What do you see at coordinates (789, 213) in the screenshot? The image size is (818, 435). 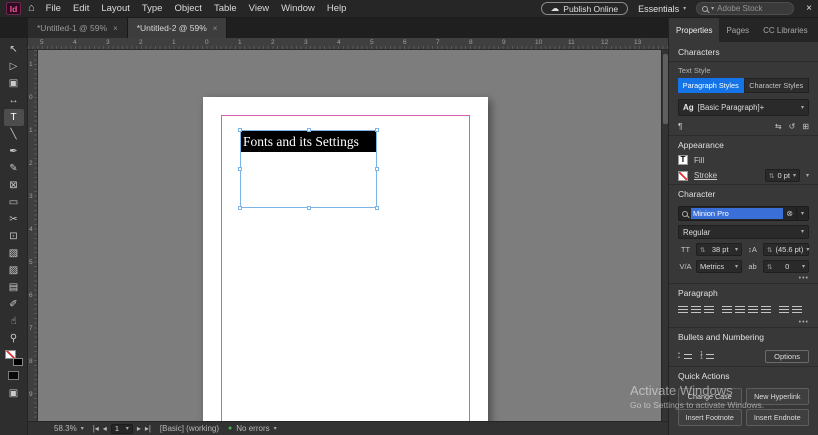 I see `clear-icon: ⊗` at bounding box center [789, 213].